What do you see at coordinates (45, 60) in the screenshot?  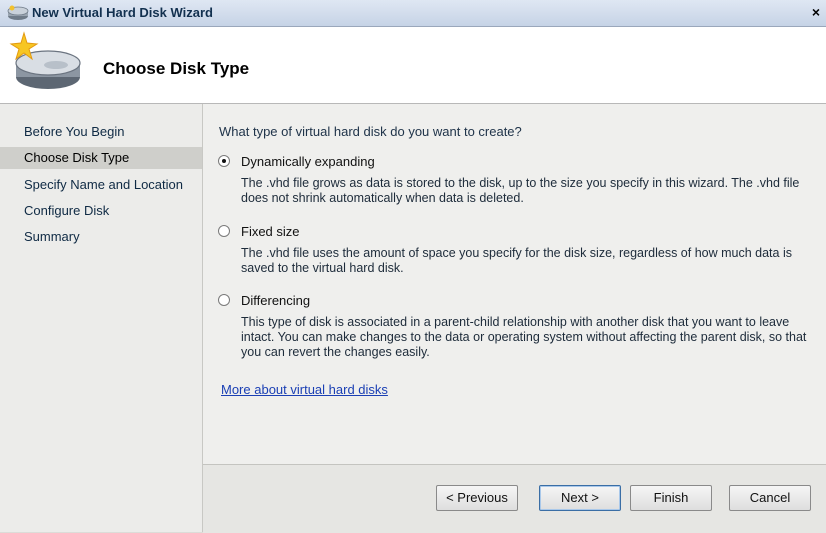 I see `hard-disk-with-sparkle-icon` at bounding box center [45, 60].